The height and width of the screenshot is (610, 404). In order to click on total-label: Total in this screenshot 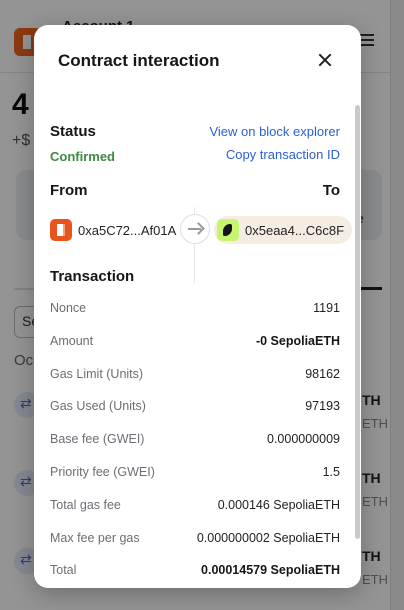, I will do `click(63, 570)`.